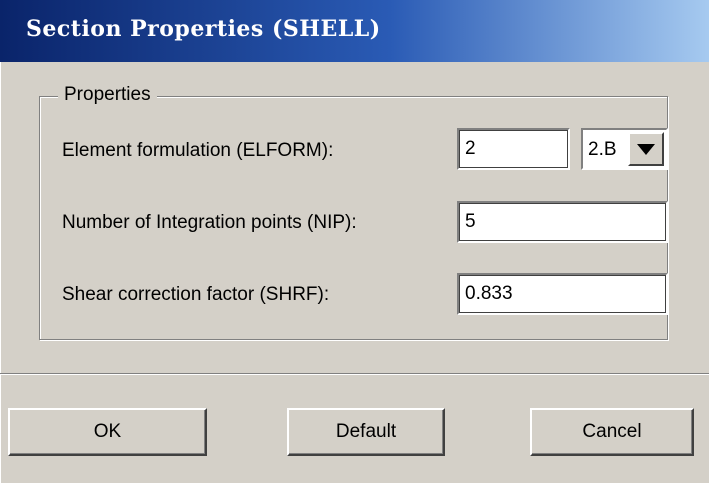 This screenshot has width=709, height=483. What do you see at coordinates (489, 293) in the screenshot?
I see `shrf-value: 0.833` at bounding box center [489, 293].